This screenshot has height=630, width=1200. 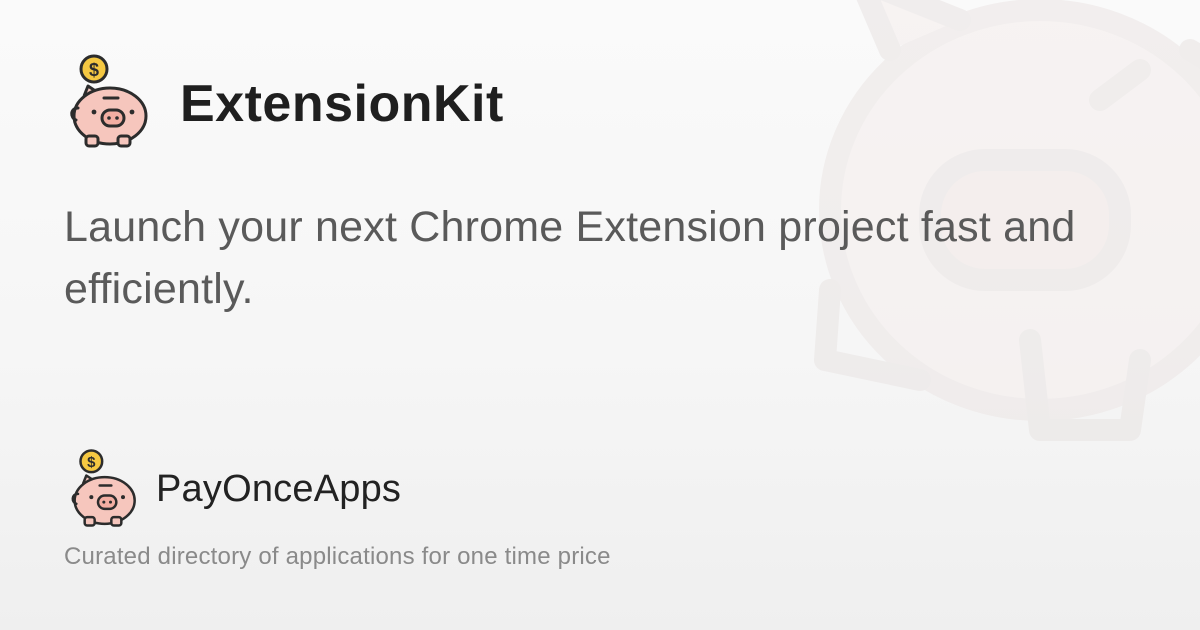 I want to click on app-title: ExtensionKit, so click(x=342, y=104).